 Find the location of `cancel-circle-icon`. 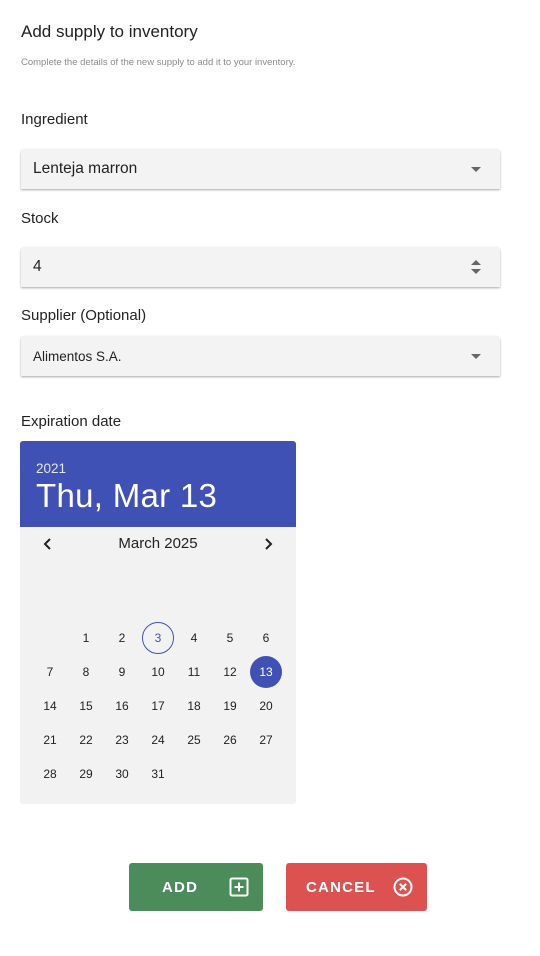

cancel-circle-icon is located at coordinates (403, 887).